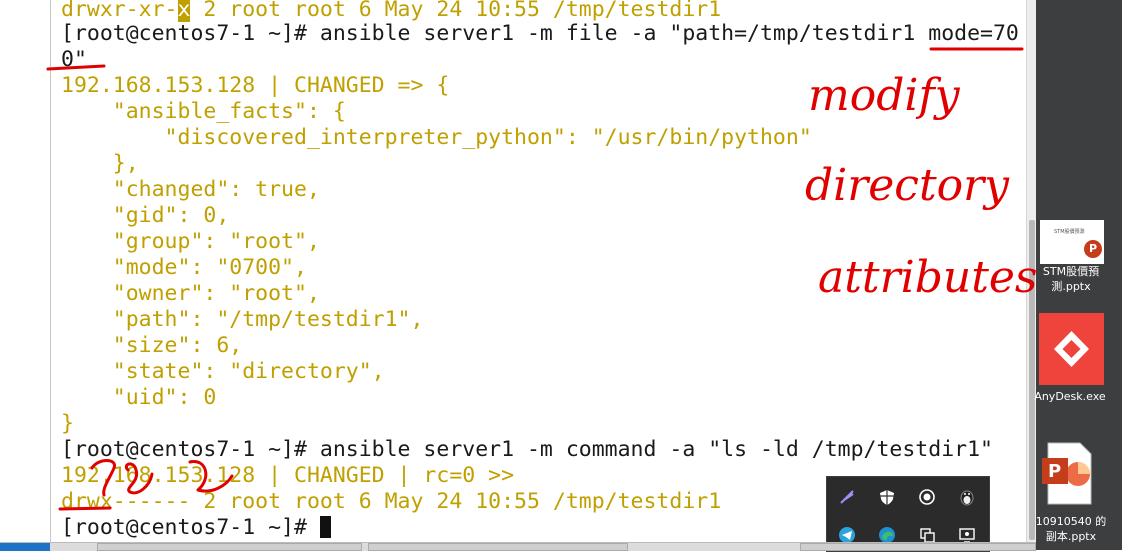 The image size is (1122, 552). I want to click on record-icon, so click(927, 497).